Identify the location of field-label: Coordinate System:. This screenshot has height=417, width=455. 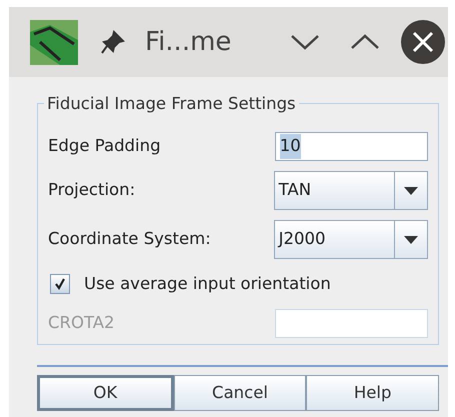
(130, 239).